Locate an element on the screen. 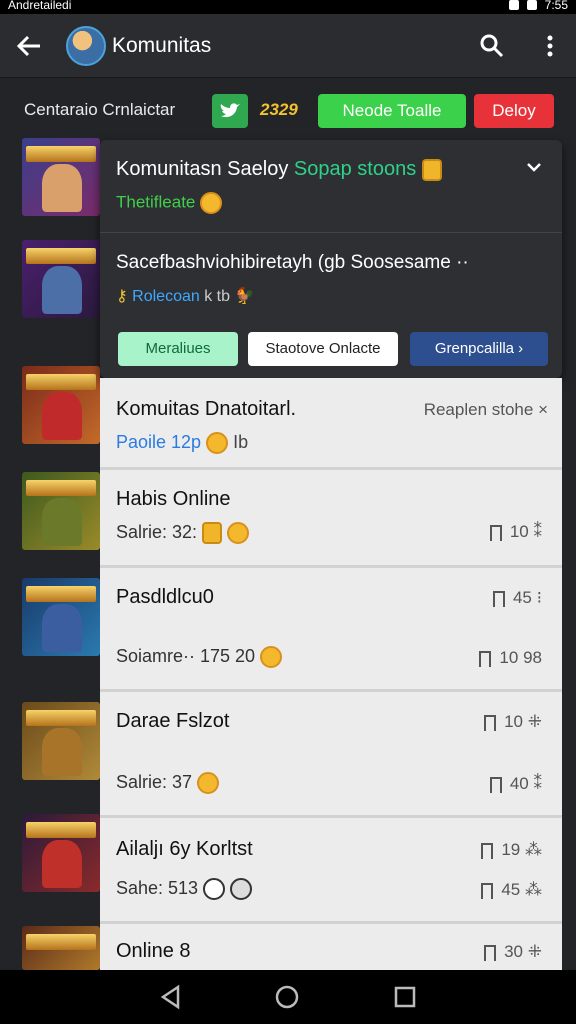  row-metric-tail: ⁑ is located at coordinates (538, 531).